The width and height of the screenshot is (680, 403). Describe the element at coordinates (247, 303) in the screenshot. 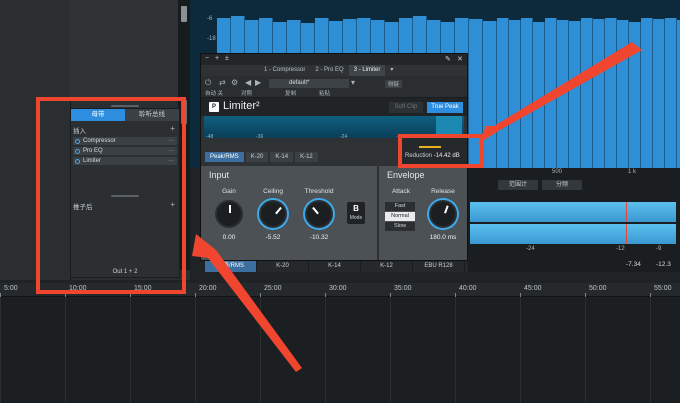

I see `arrow-left-icon` at that location.